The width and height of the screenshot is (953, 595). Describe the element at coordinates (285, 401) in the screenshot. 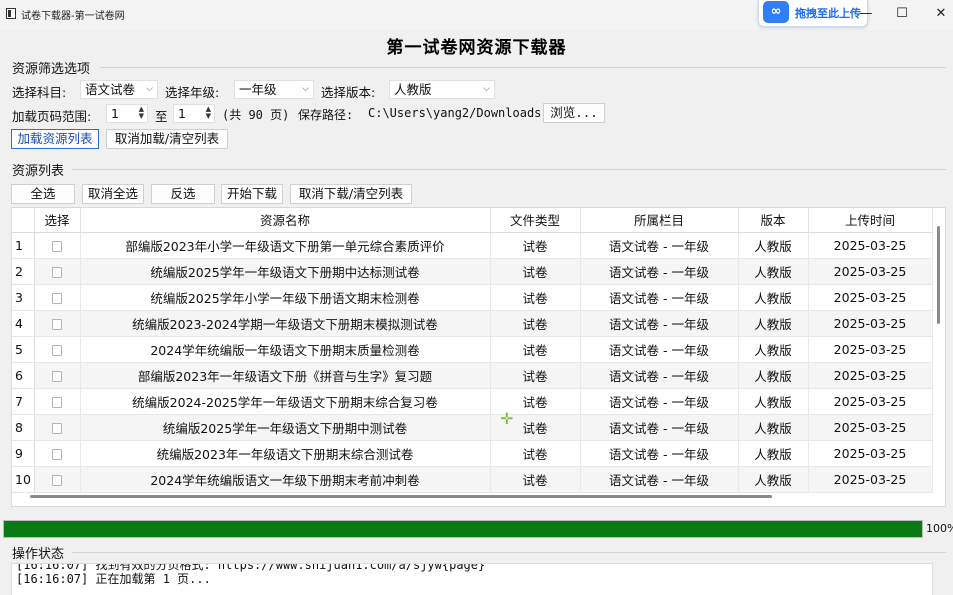

I see `row-name: 统编版2024-2025学年一年级语文下册期末综合复习卷` at that location.